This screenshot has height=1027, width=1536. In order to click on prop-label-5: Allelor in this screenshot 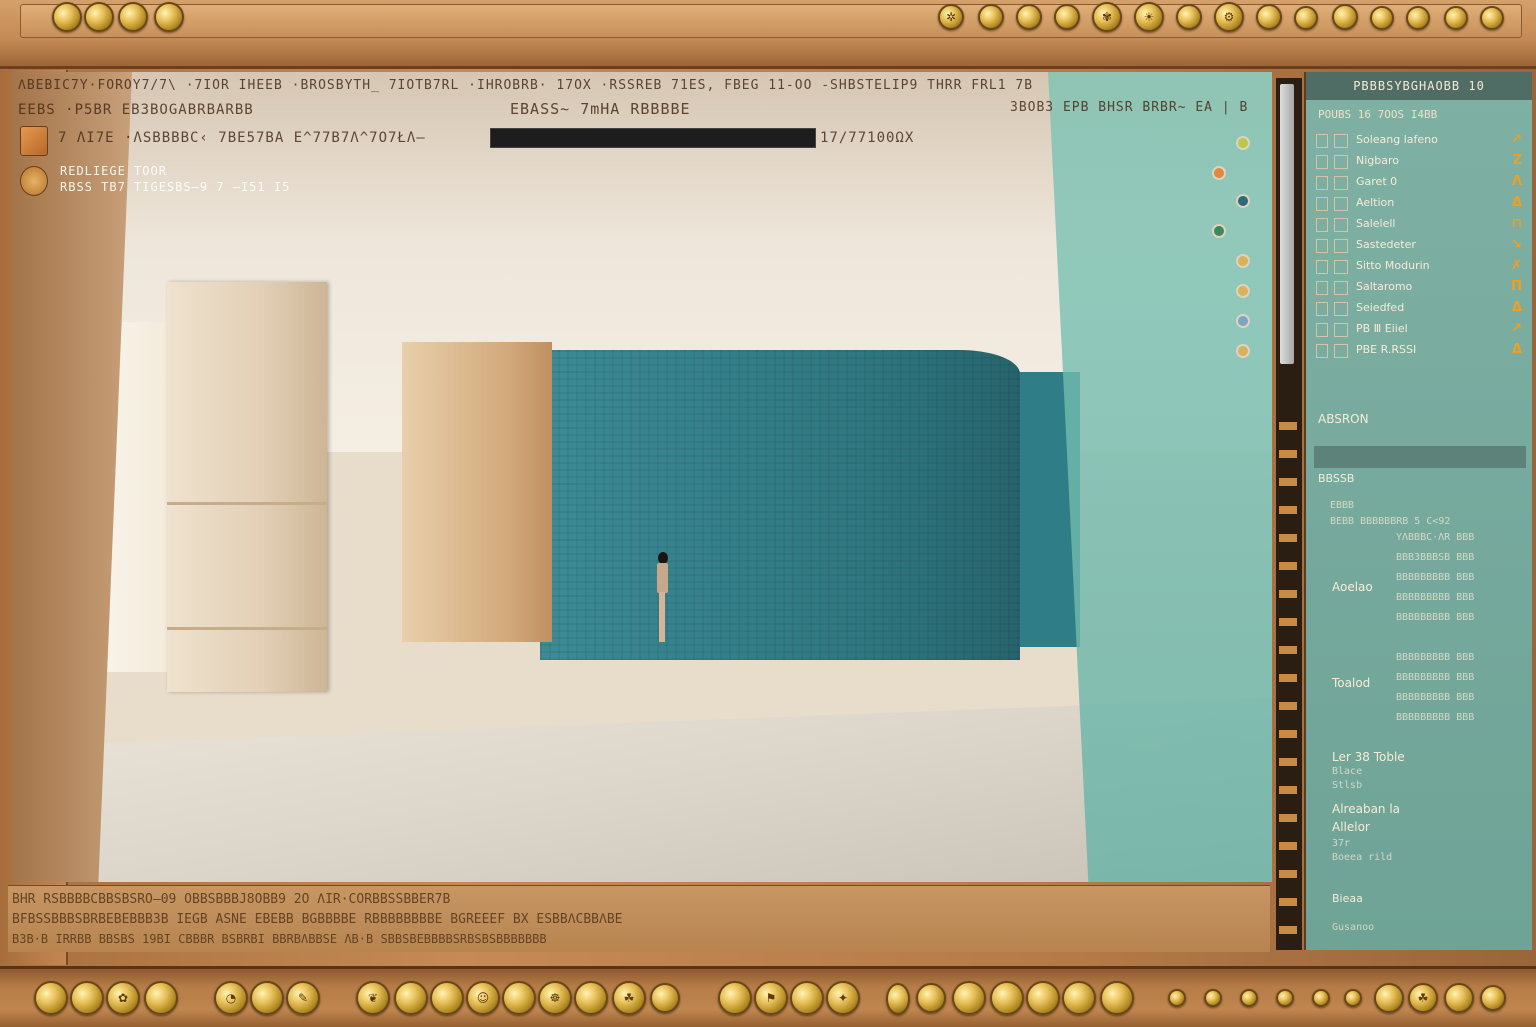, I will do `click(1351, 827)`.